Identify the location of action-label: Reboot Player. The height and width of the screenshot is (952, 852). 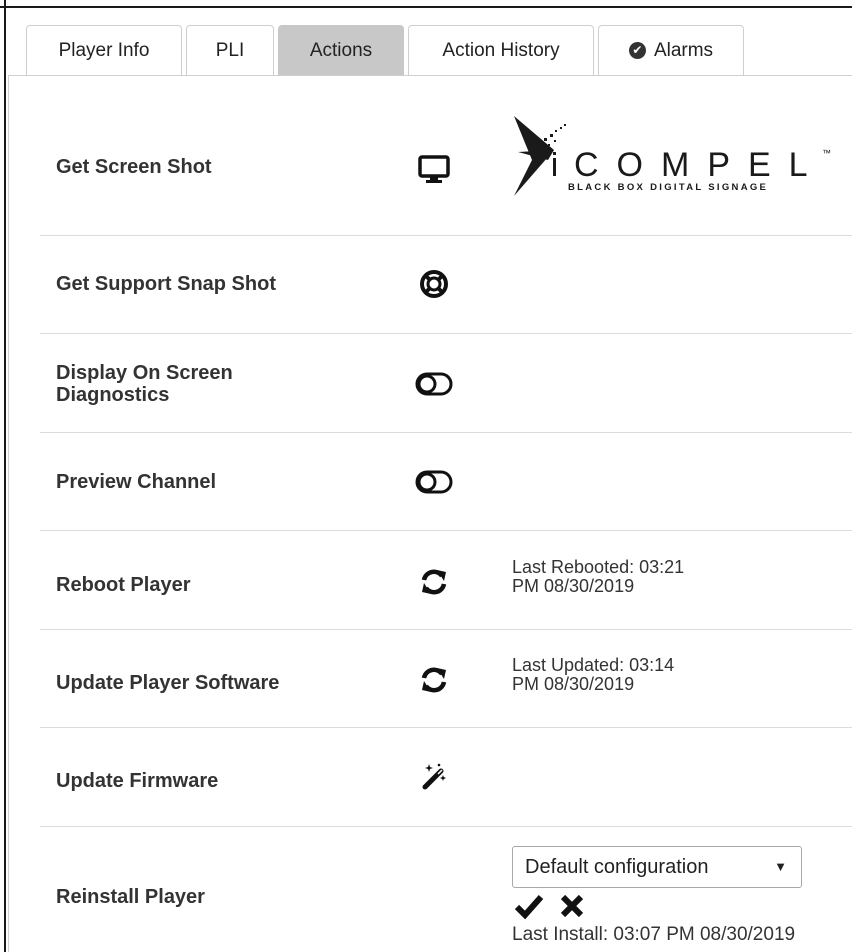
(123, 585).